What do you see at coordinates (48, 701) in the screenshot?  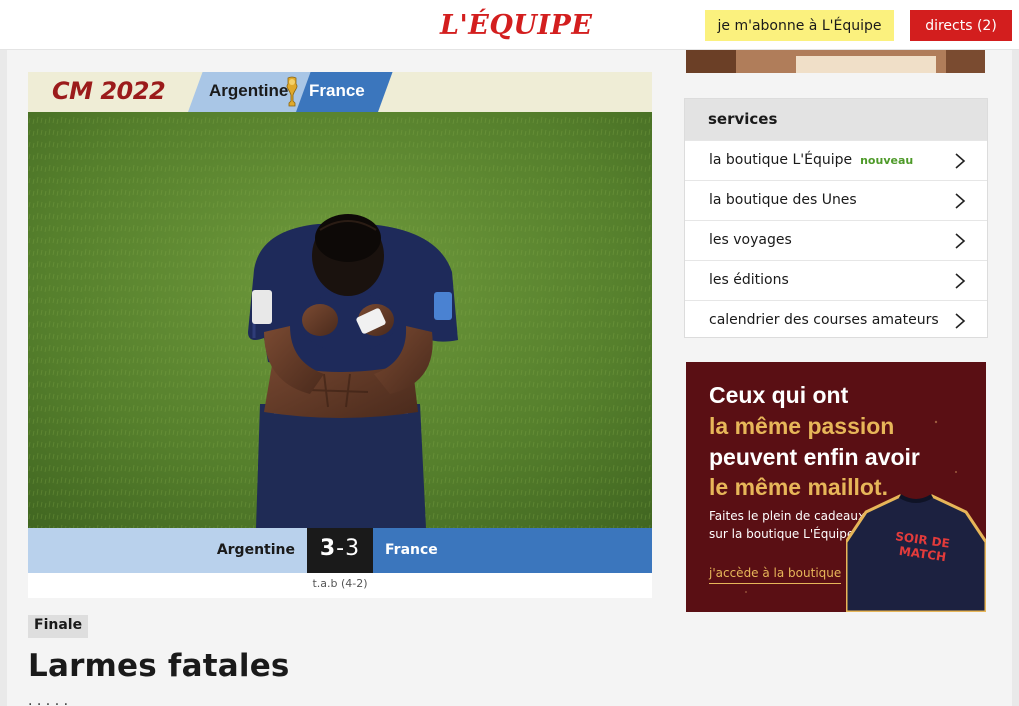 I see `article-lead-text: · · · · ·` at bounding box center [48, 701].